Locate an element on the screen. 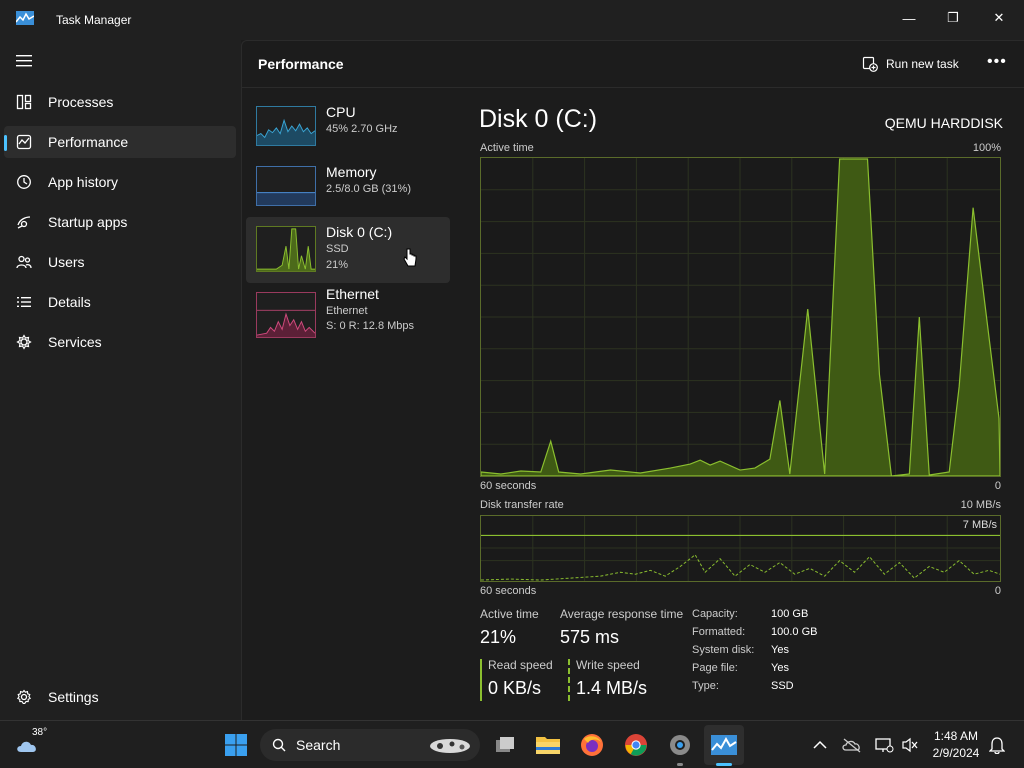 The height and width of the screenshot is (768, 1024). stat-read-speed-value: 0 KB/s is located at coordinates (515, 688).